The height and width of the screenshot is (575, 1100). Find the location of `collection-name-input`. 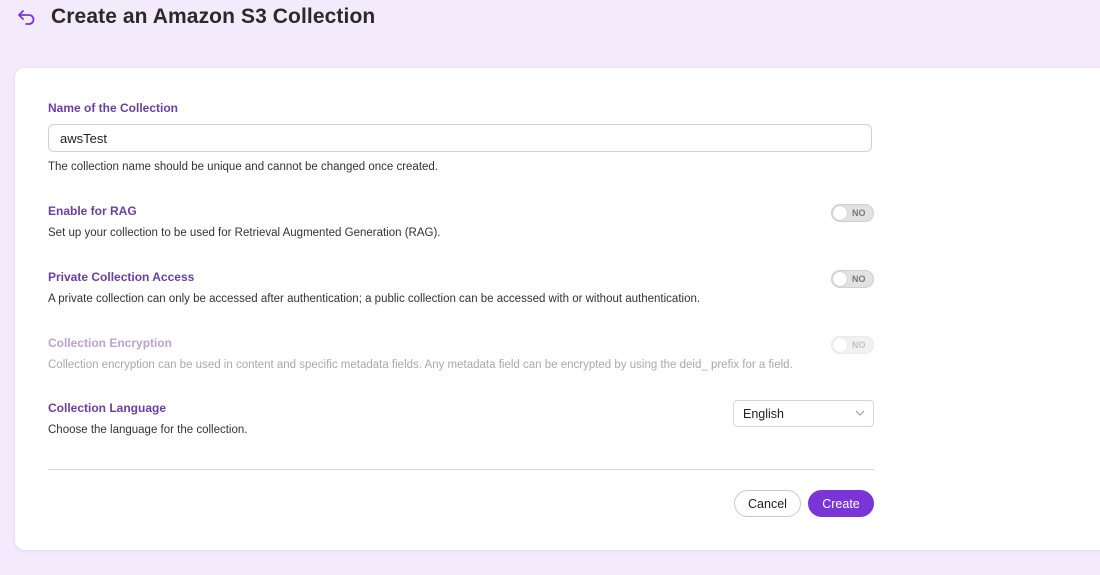

collection-name-input is located at coordinates (460, 138).